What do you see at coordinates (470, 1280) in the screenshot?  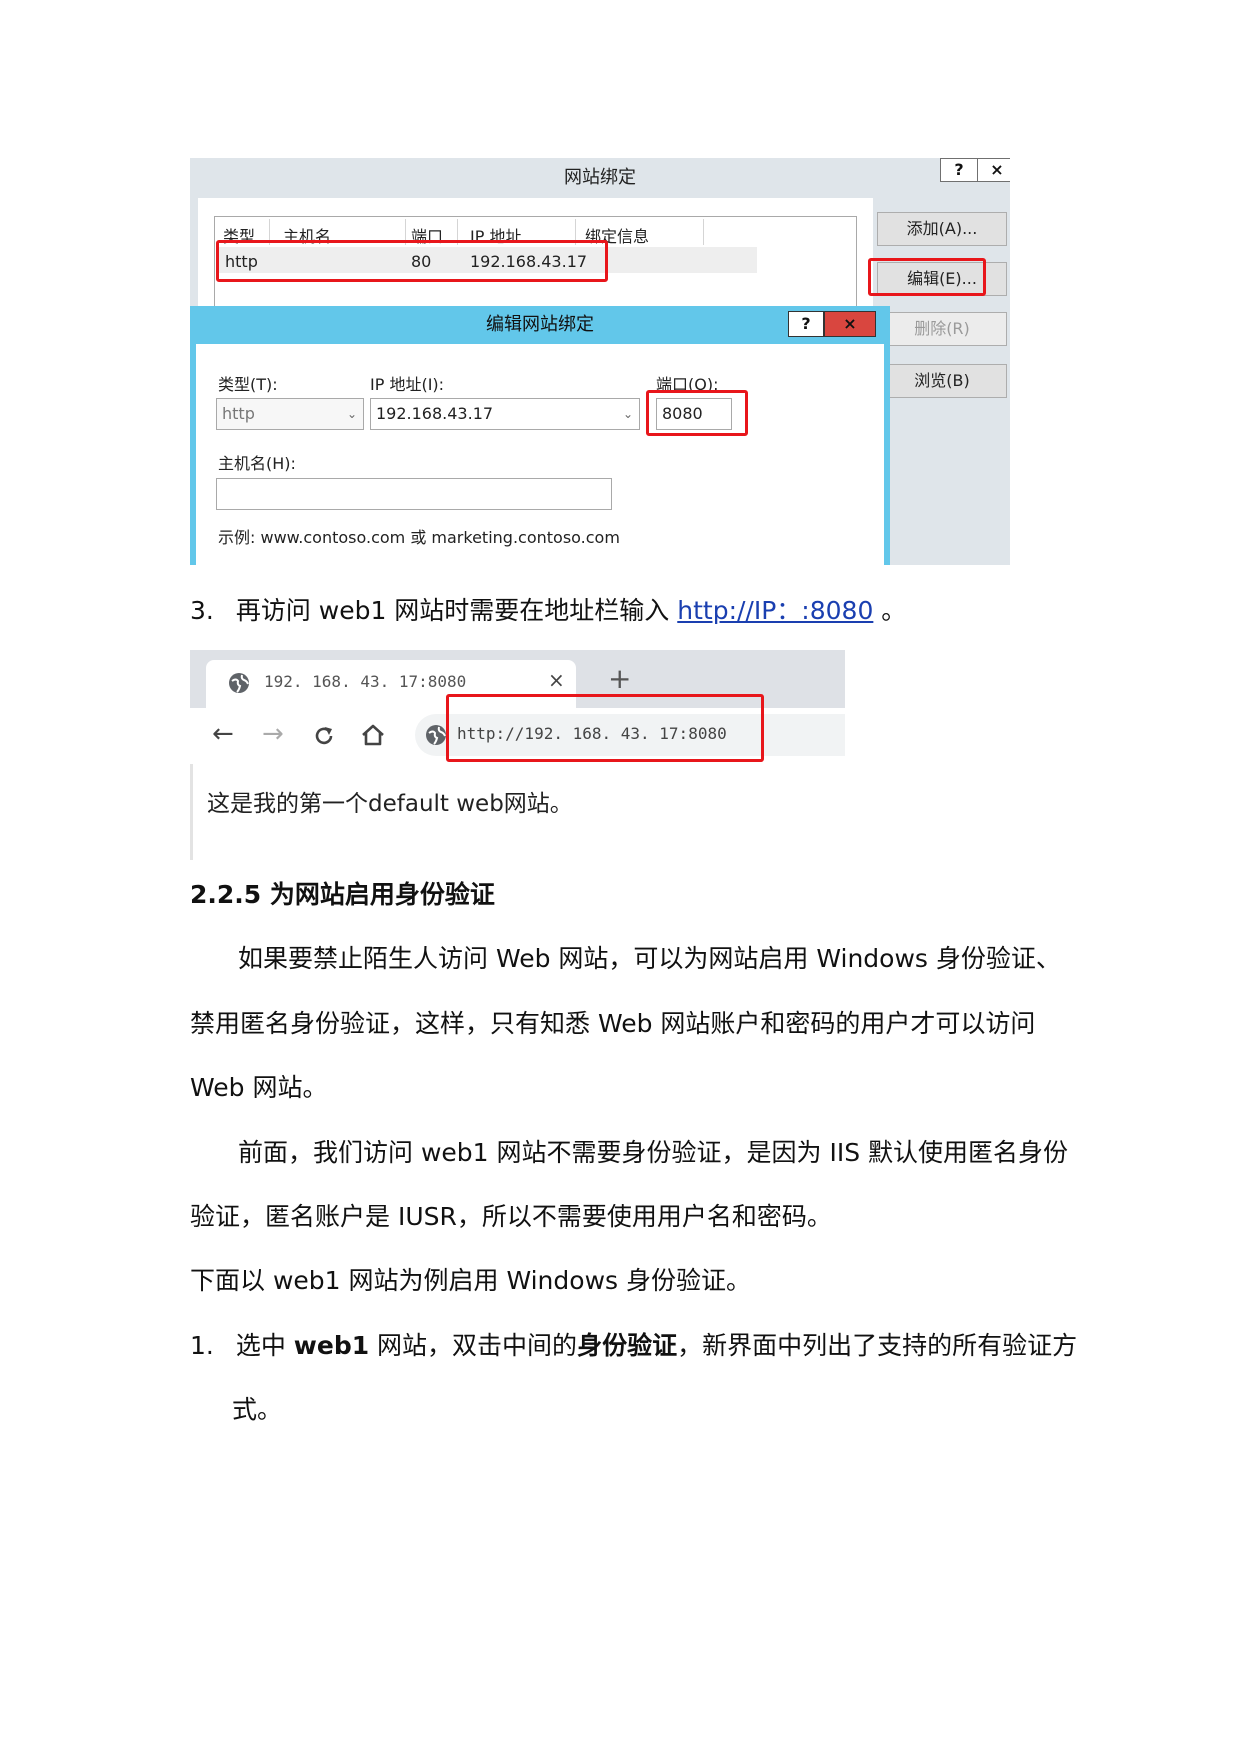 I see `para3: 下面以 web1 网站为例启用 Windows 身份验证。` at bounding box center [470, 1280].